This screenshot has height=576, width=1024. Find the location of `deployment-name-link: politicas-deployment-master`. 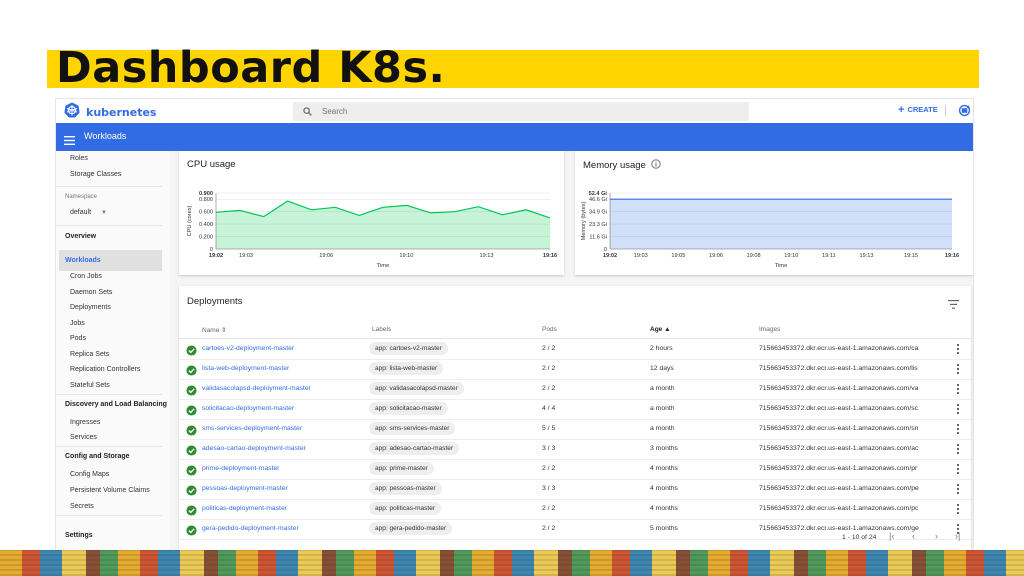

deployment-name-link: politicas-deployment-master is located at coordinates (244, 508).